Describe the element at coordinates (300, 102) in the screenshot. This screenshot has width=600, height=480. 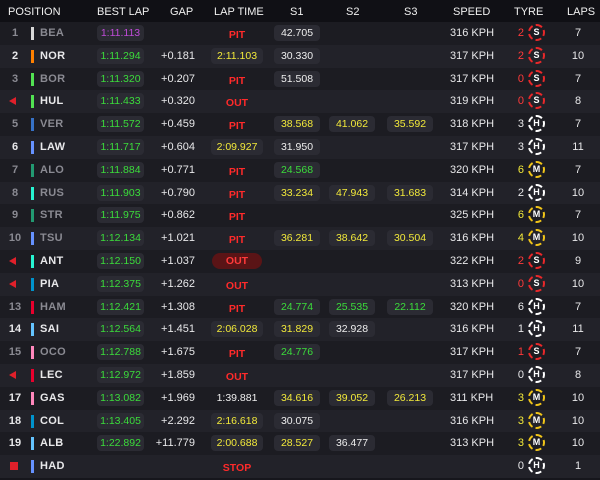
I see `driver-row: HUL 1:11.433 +0.320 OUT 319 KPH 0 S 8` at that location.